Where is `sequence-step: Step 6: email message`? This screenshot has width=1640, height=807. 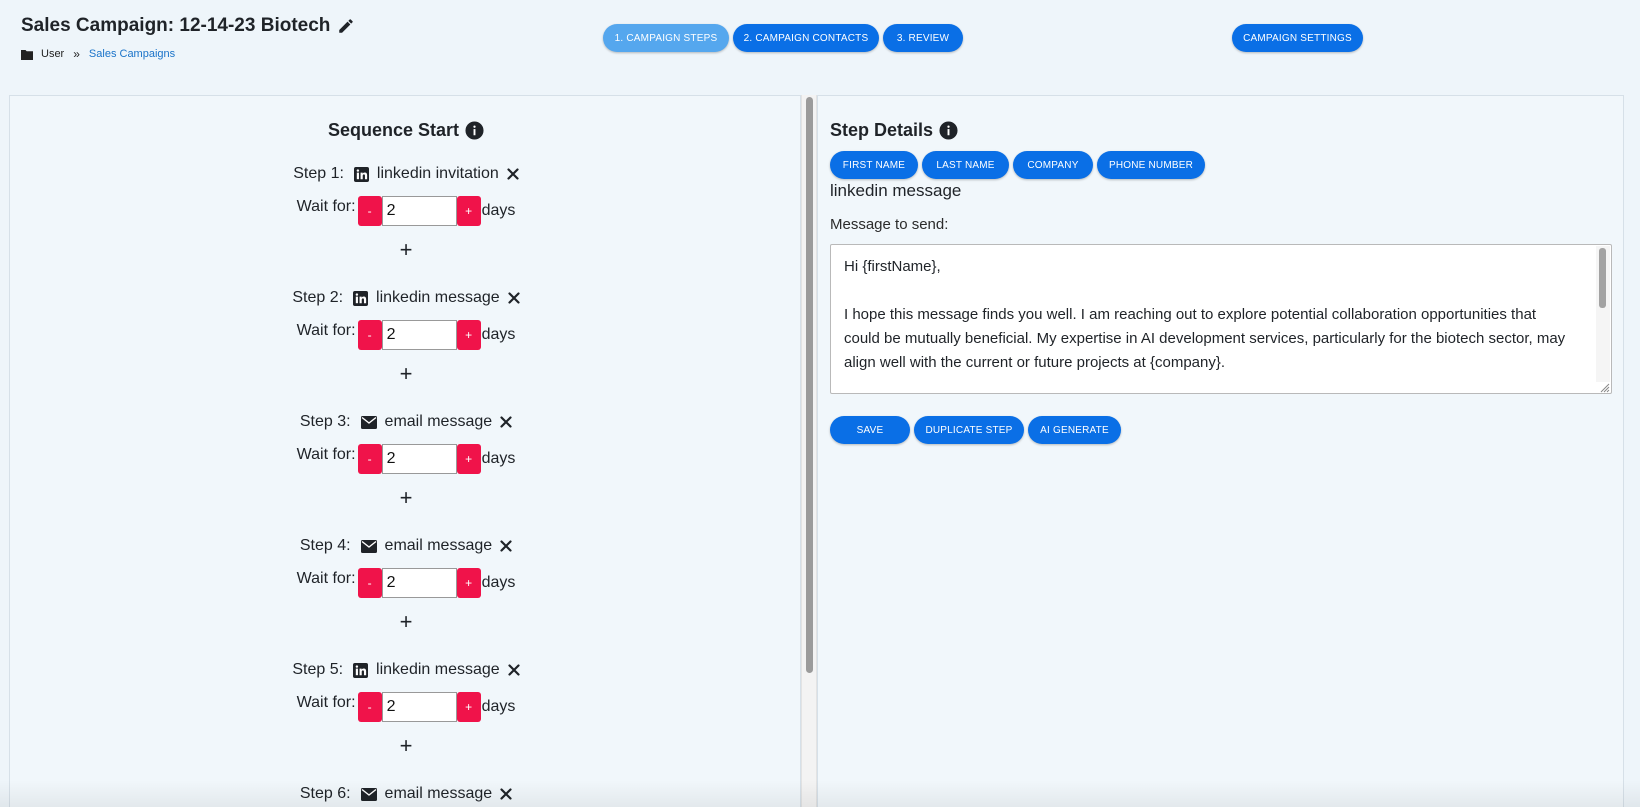
sequence-step: Step 6: email message is located at coordinates (405, 794).